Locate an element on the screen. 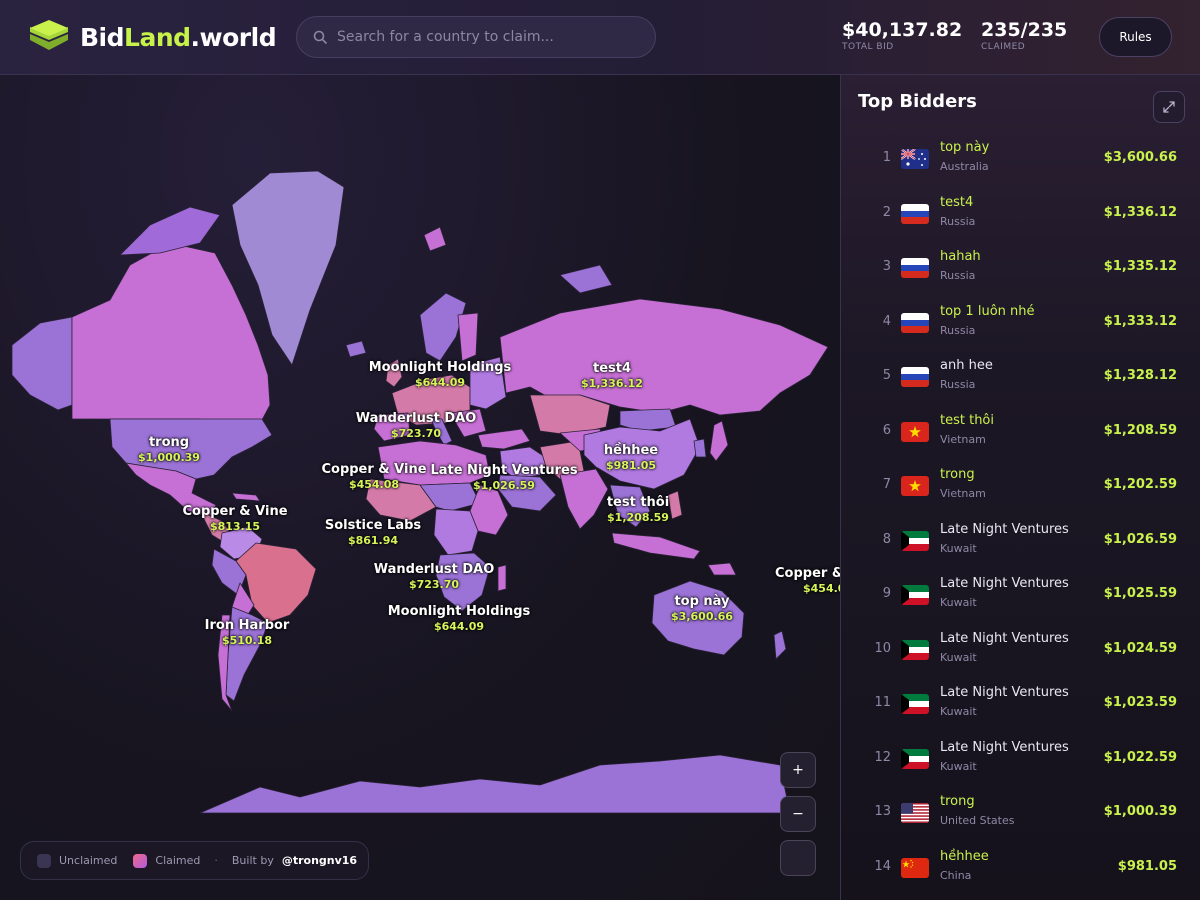 This screenshot has height=900, width=1200. bidder-amount: $1,022.59 is located at coordinates (1140, 757).